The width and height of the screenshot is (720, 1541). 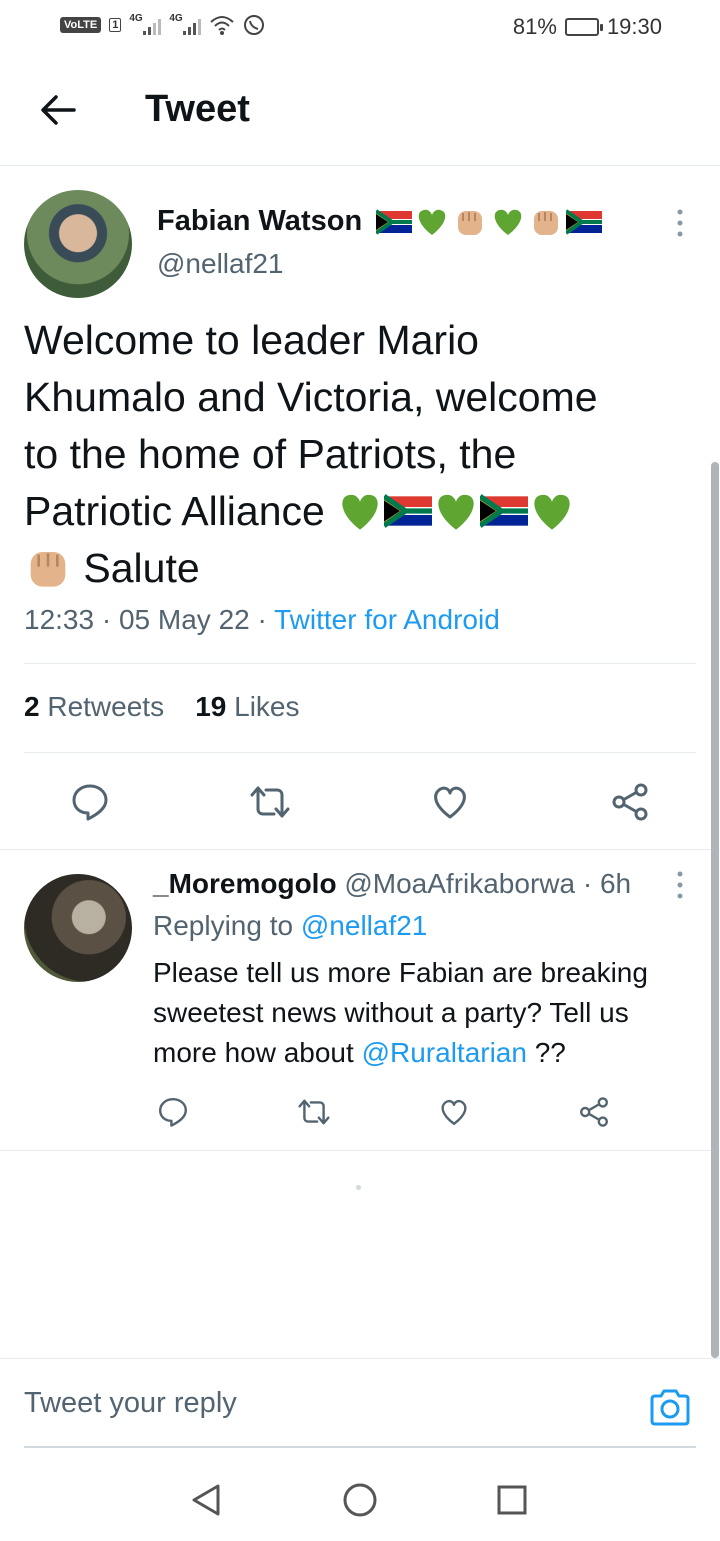 I want to click on loading-indicator, so click(x=358, y=1187).